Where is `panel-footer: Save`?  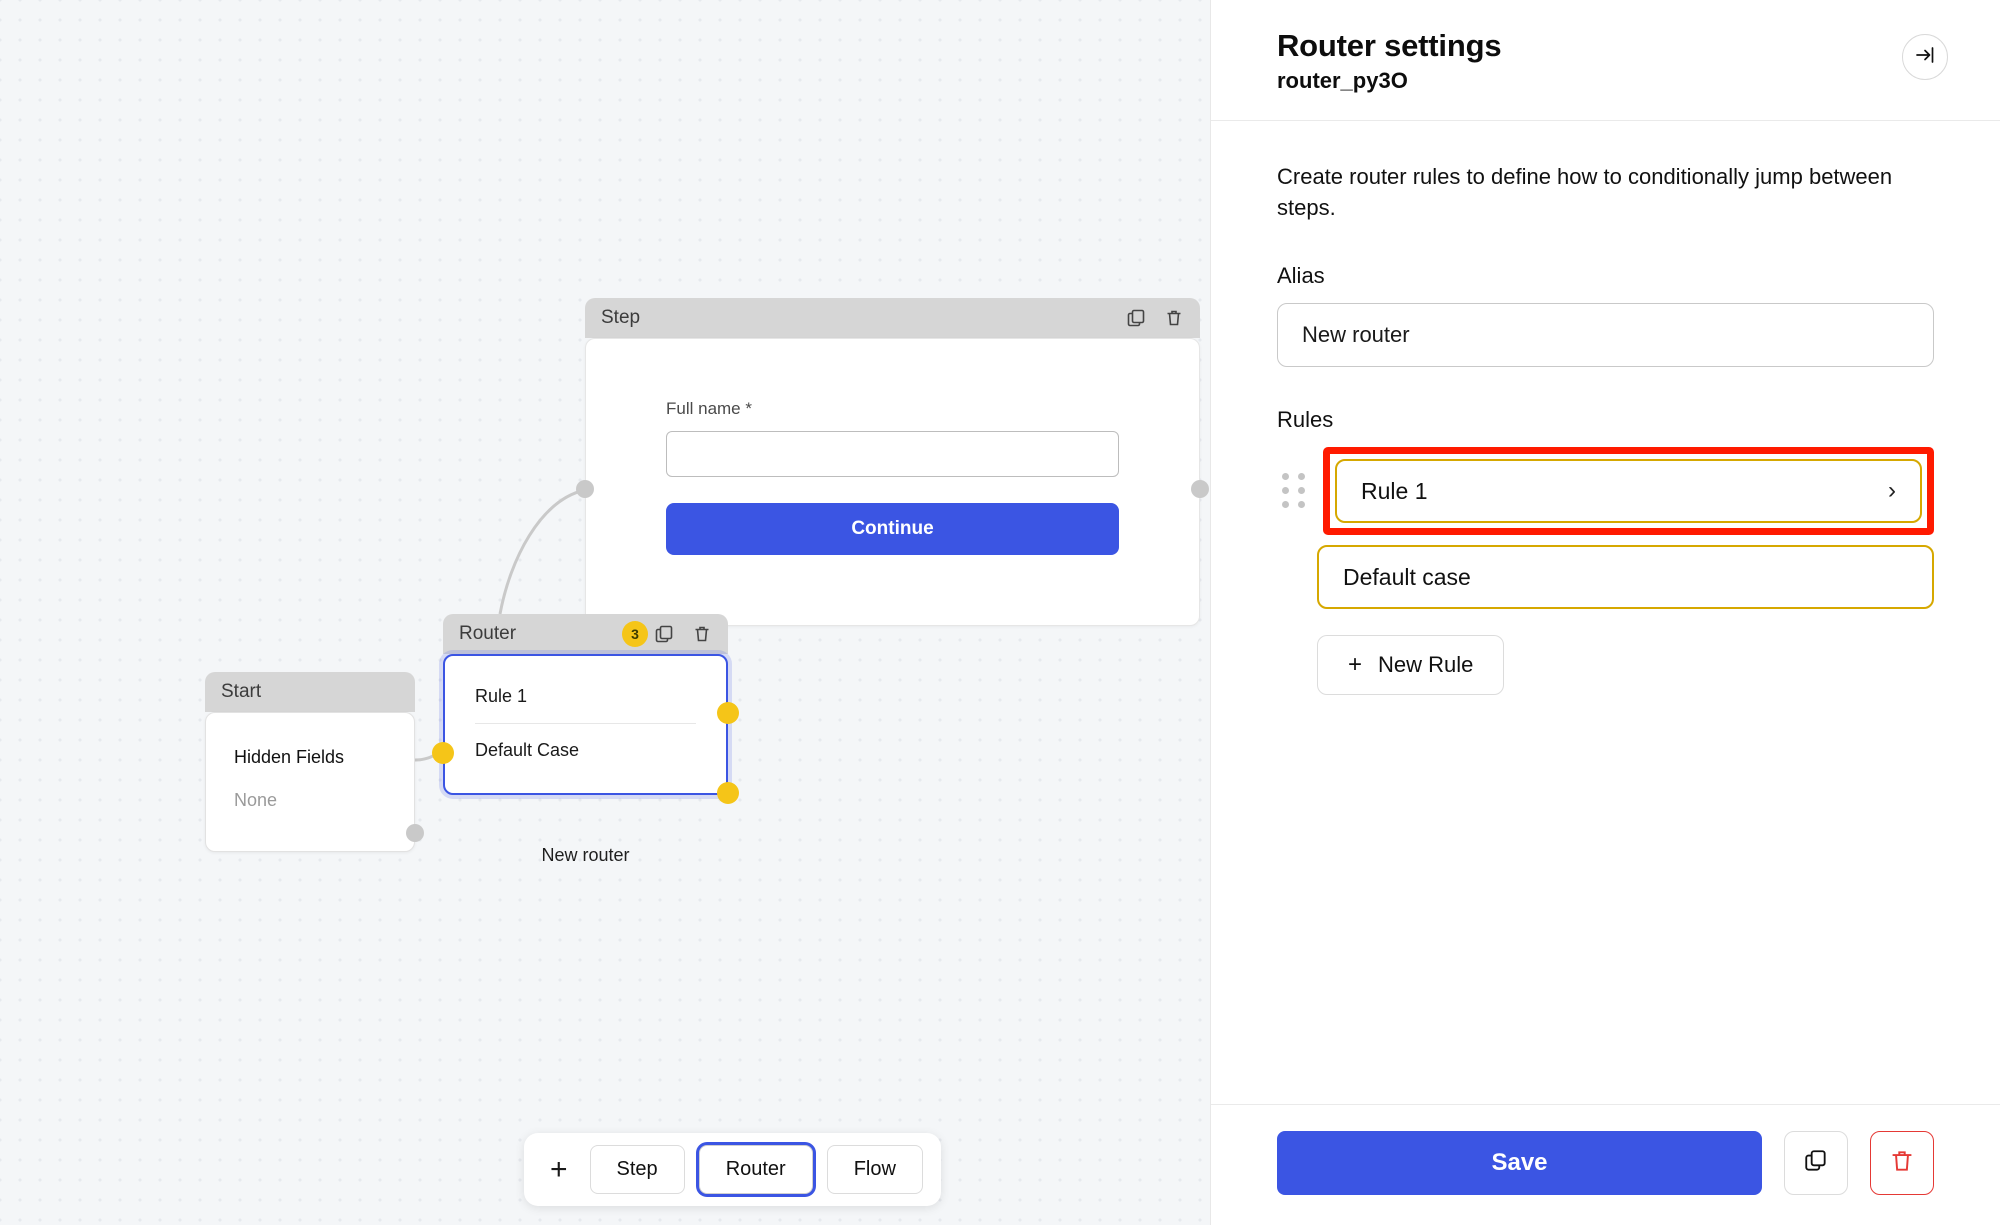
panel-footer: Save is located at coordinates (1605, 1164).